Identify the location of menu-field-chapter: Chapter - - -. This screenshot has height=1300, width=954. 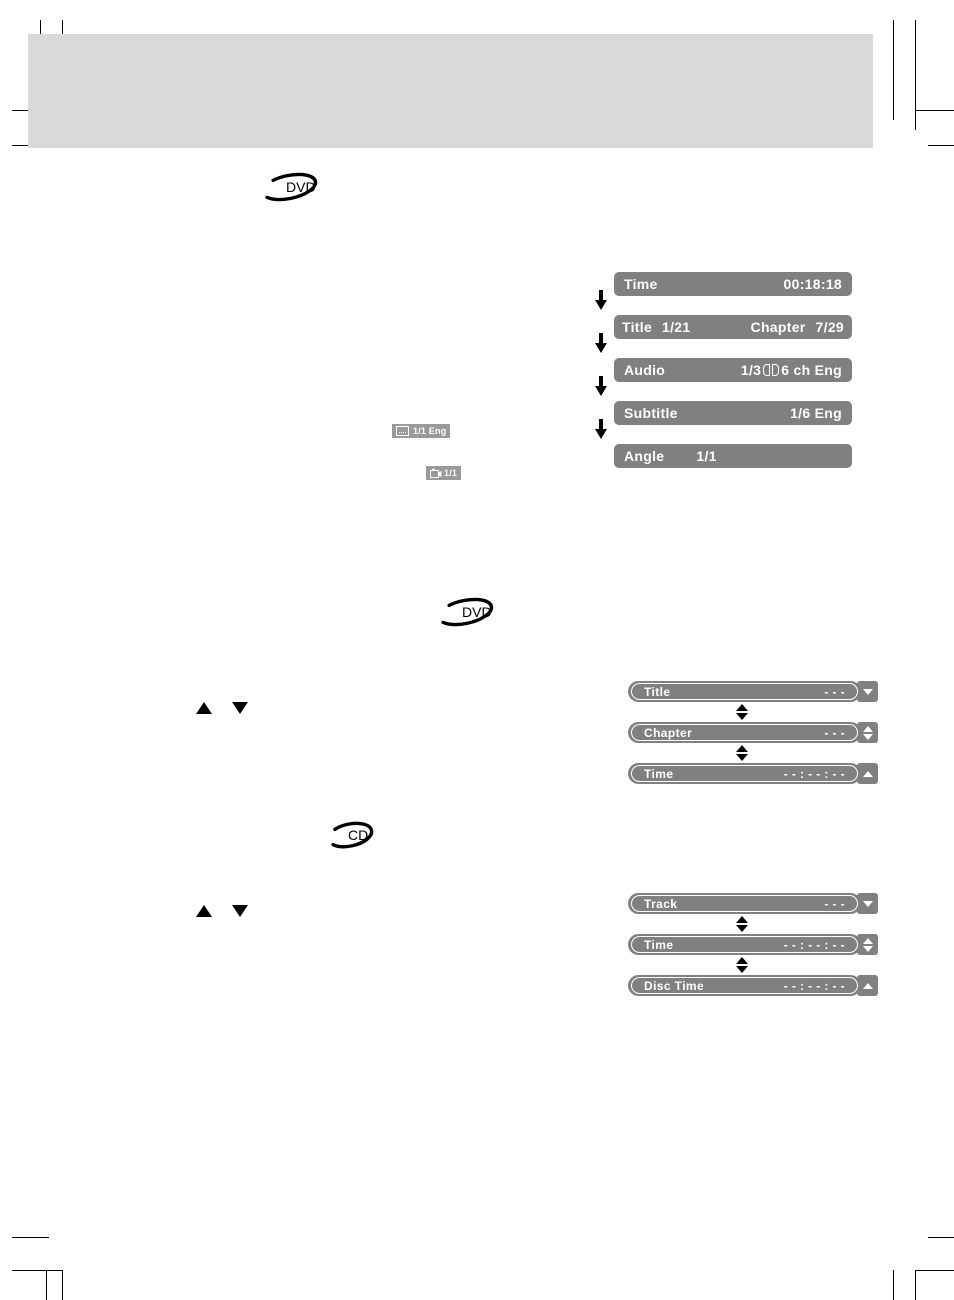
(744, 732).